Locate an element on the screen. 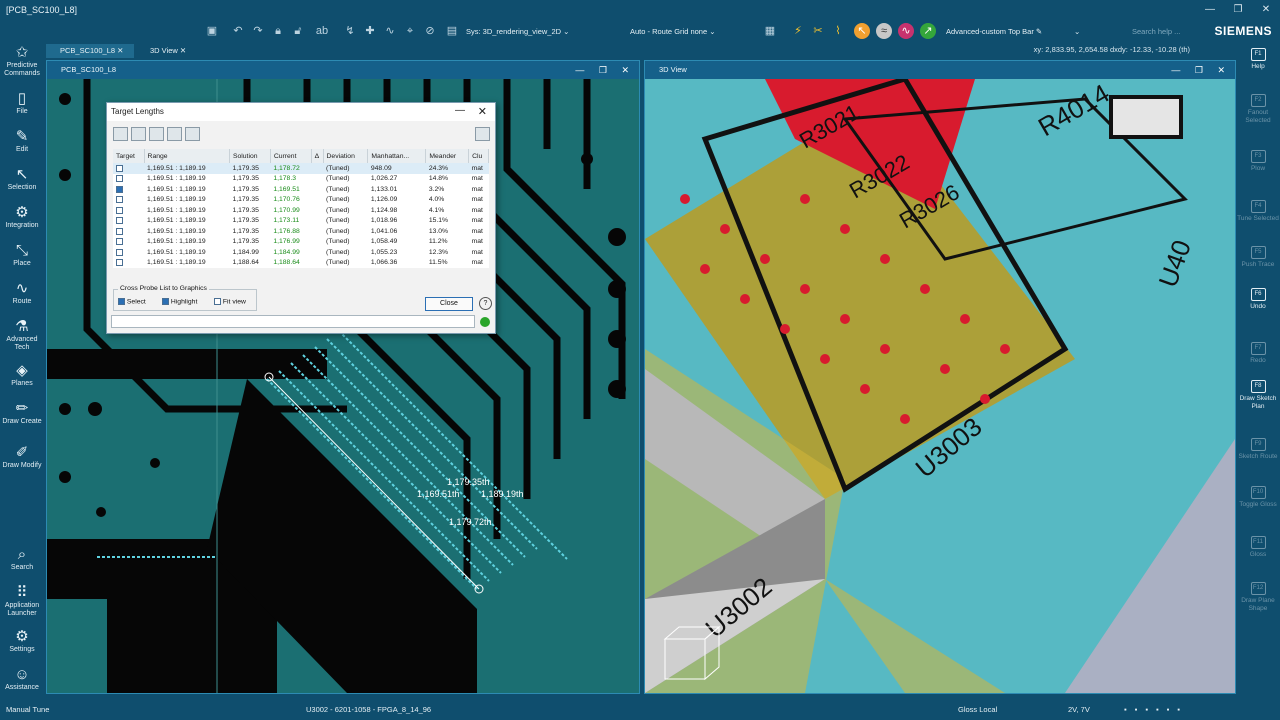  nav-integration: ⚙︎ Integration is located at coordinates (22, 217).